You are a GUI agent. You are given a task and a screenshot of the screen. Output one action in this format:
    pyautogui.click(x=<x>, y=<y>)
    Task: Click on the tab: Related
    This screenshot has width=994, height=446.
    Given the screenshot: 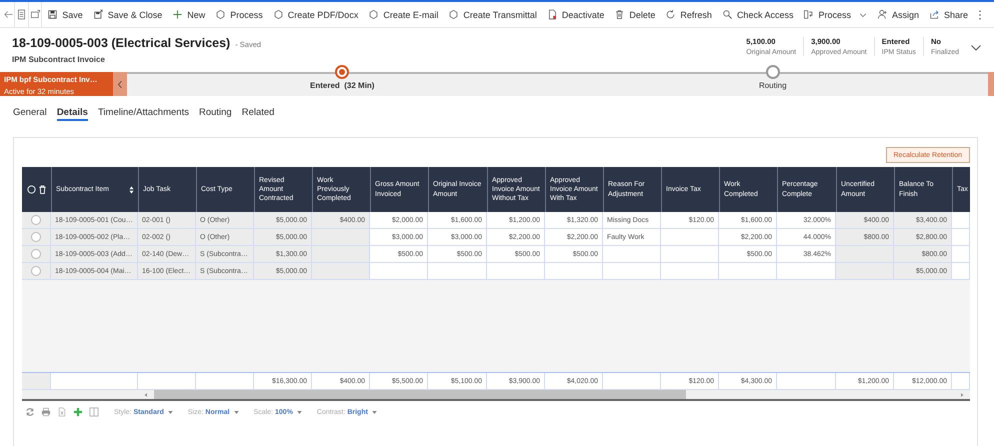 What is the action you would take?
    pyautogui.click(x=258, y=113)
    